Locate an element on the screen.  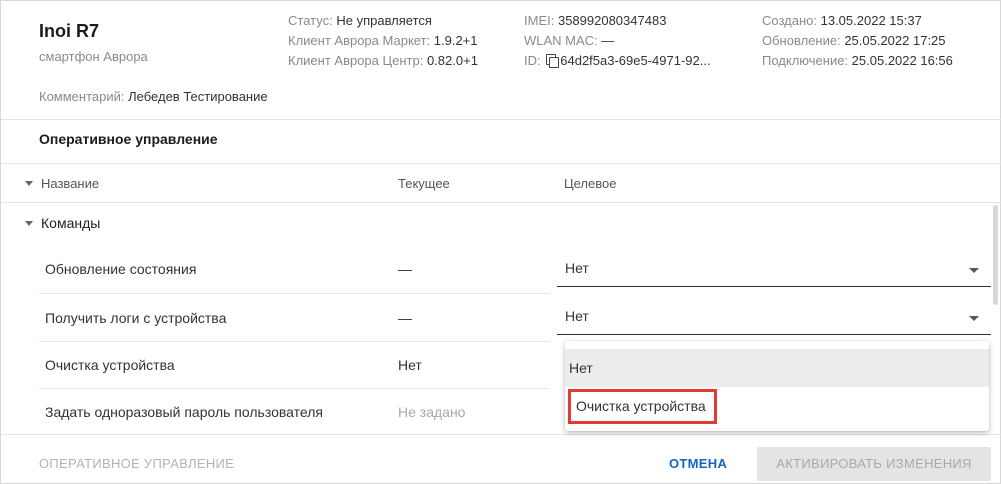
row-label: Обновление состояния is located at coordinates (121, 269).